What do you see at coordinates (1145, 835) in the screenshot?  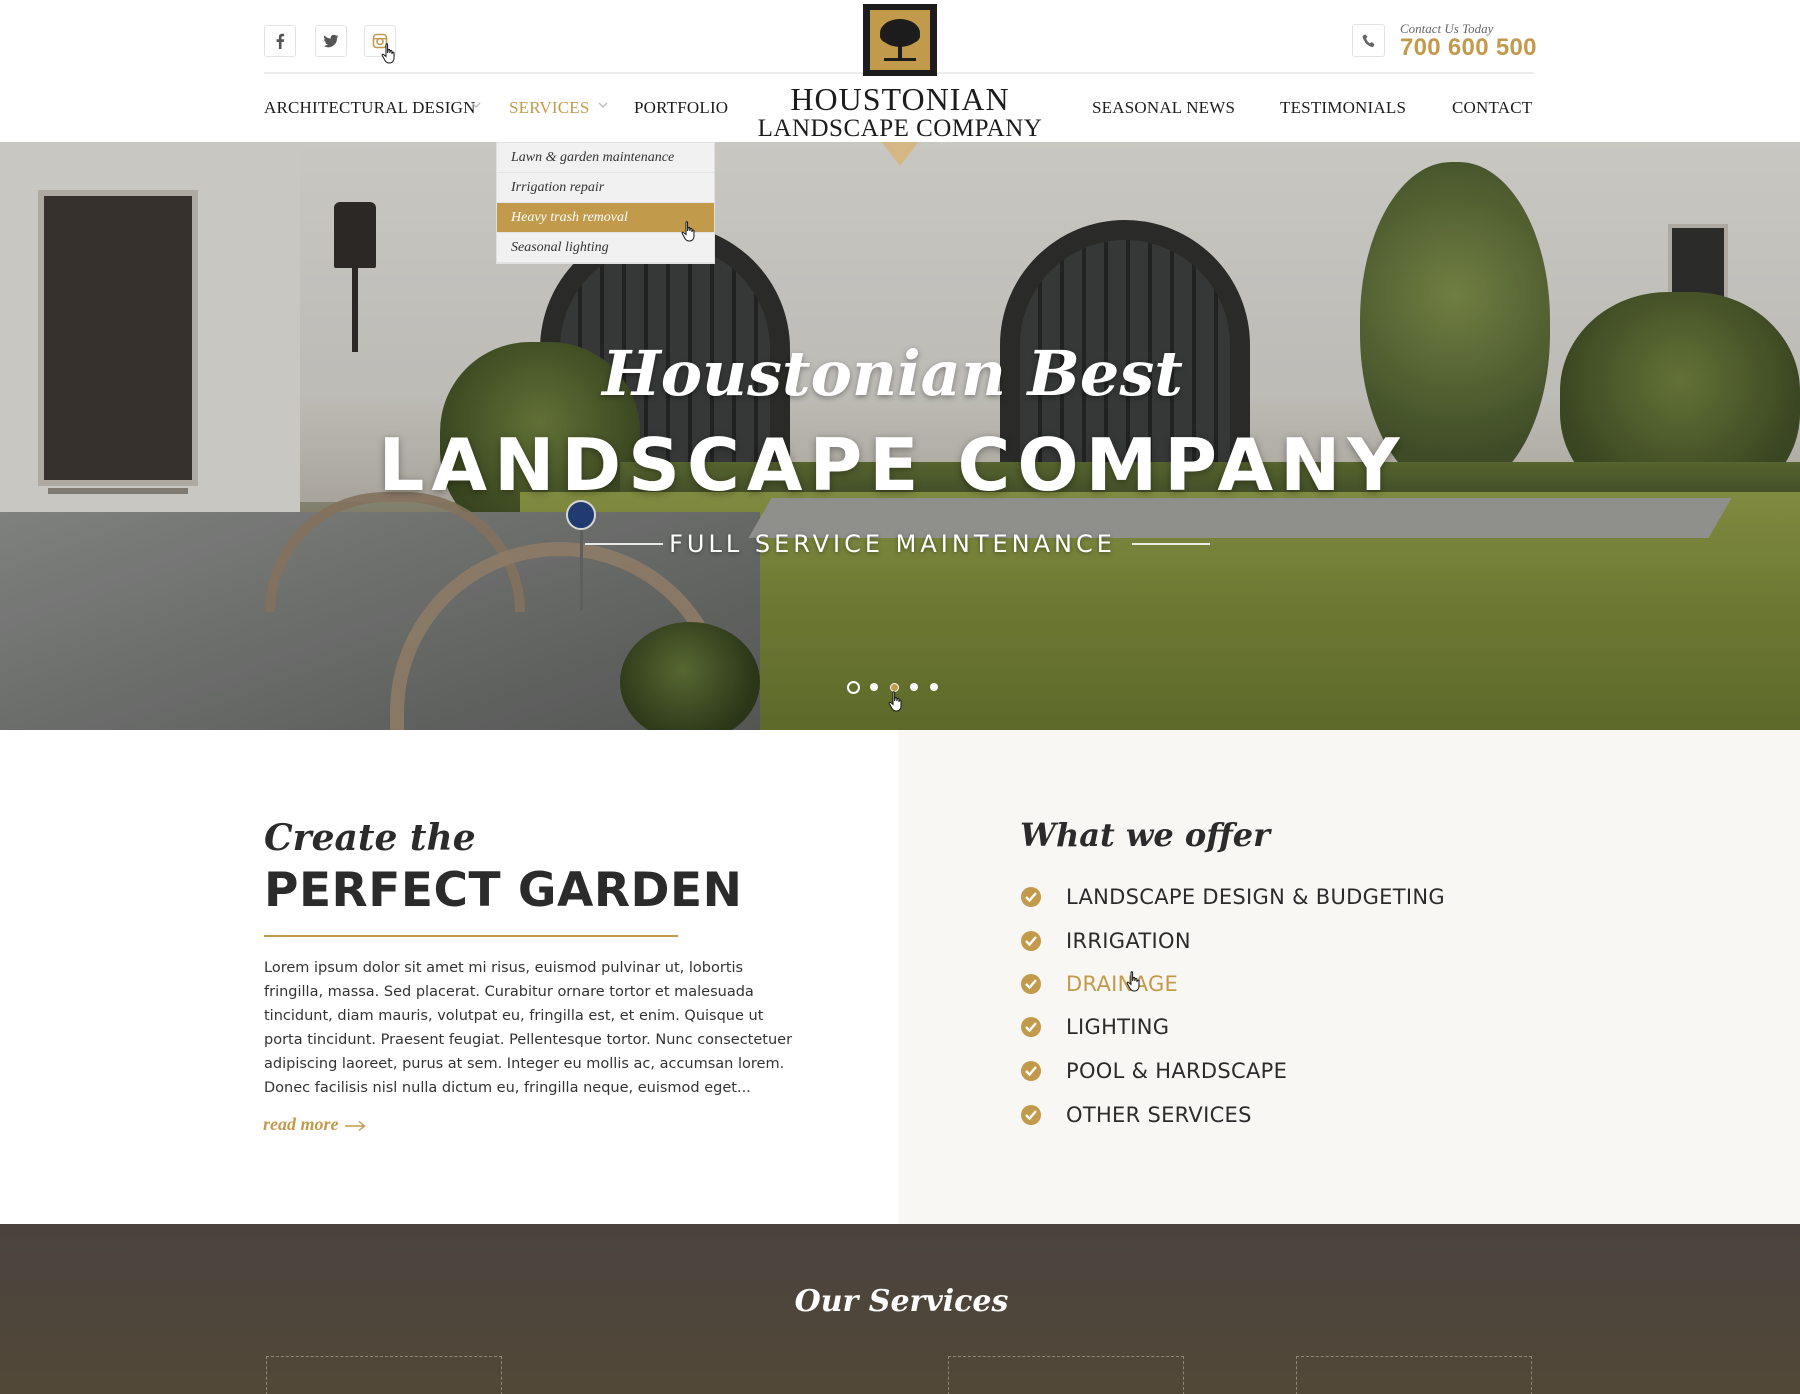 I see `offer-title: What we offer` at bounding box center [1145, 835].